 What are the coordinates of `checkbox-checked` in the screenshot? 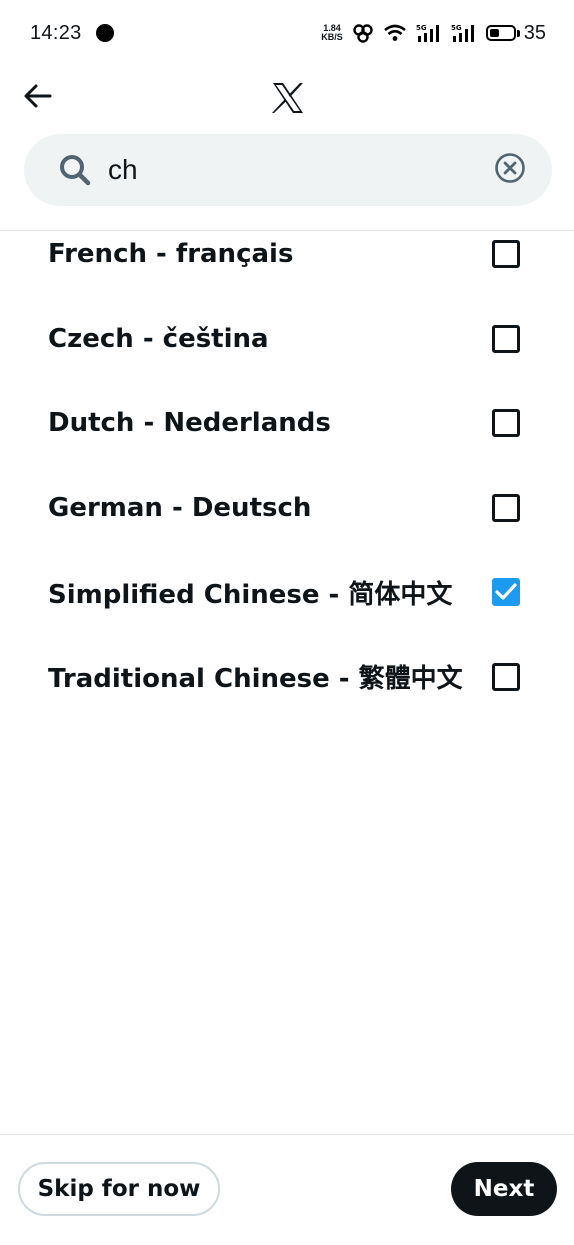 It's located at (506, 592).